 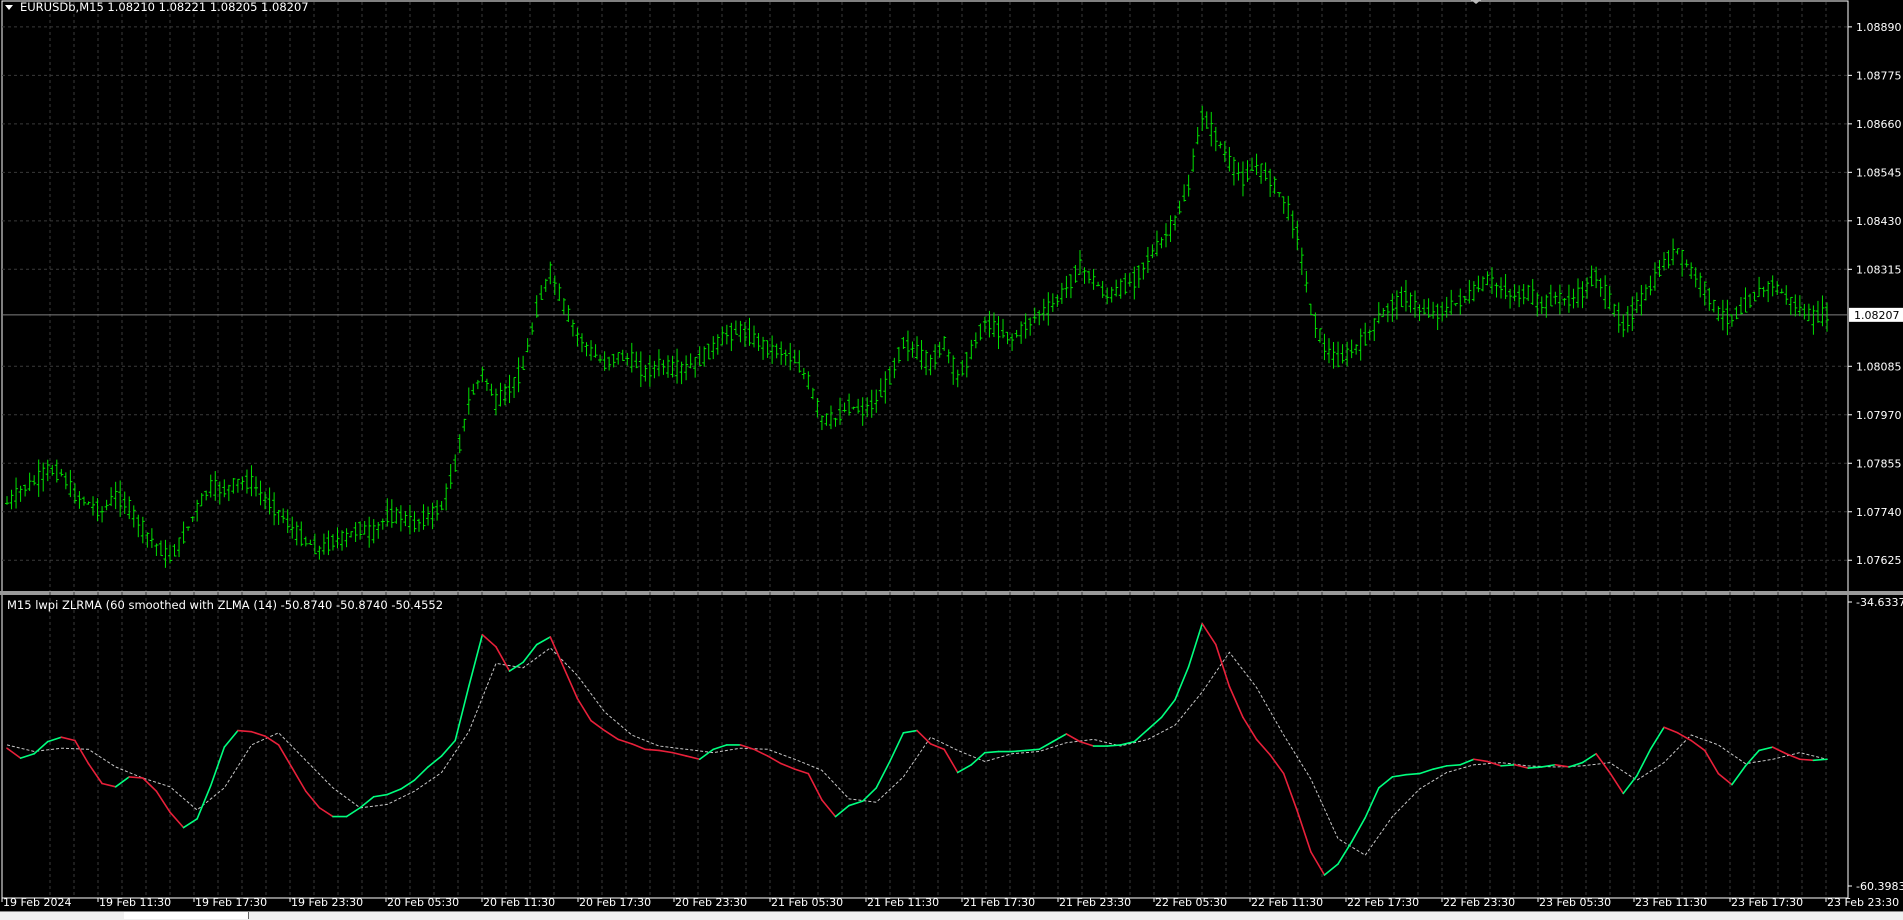 What do you see at coordinates (62, 915) in the screenshot?
I see `chart-tab` at bounding box center [62, 915].